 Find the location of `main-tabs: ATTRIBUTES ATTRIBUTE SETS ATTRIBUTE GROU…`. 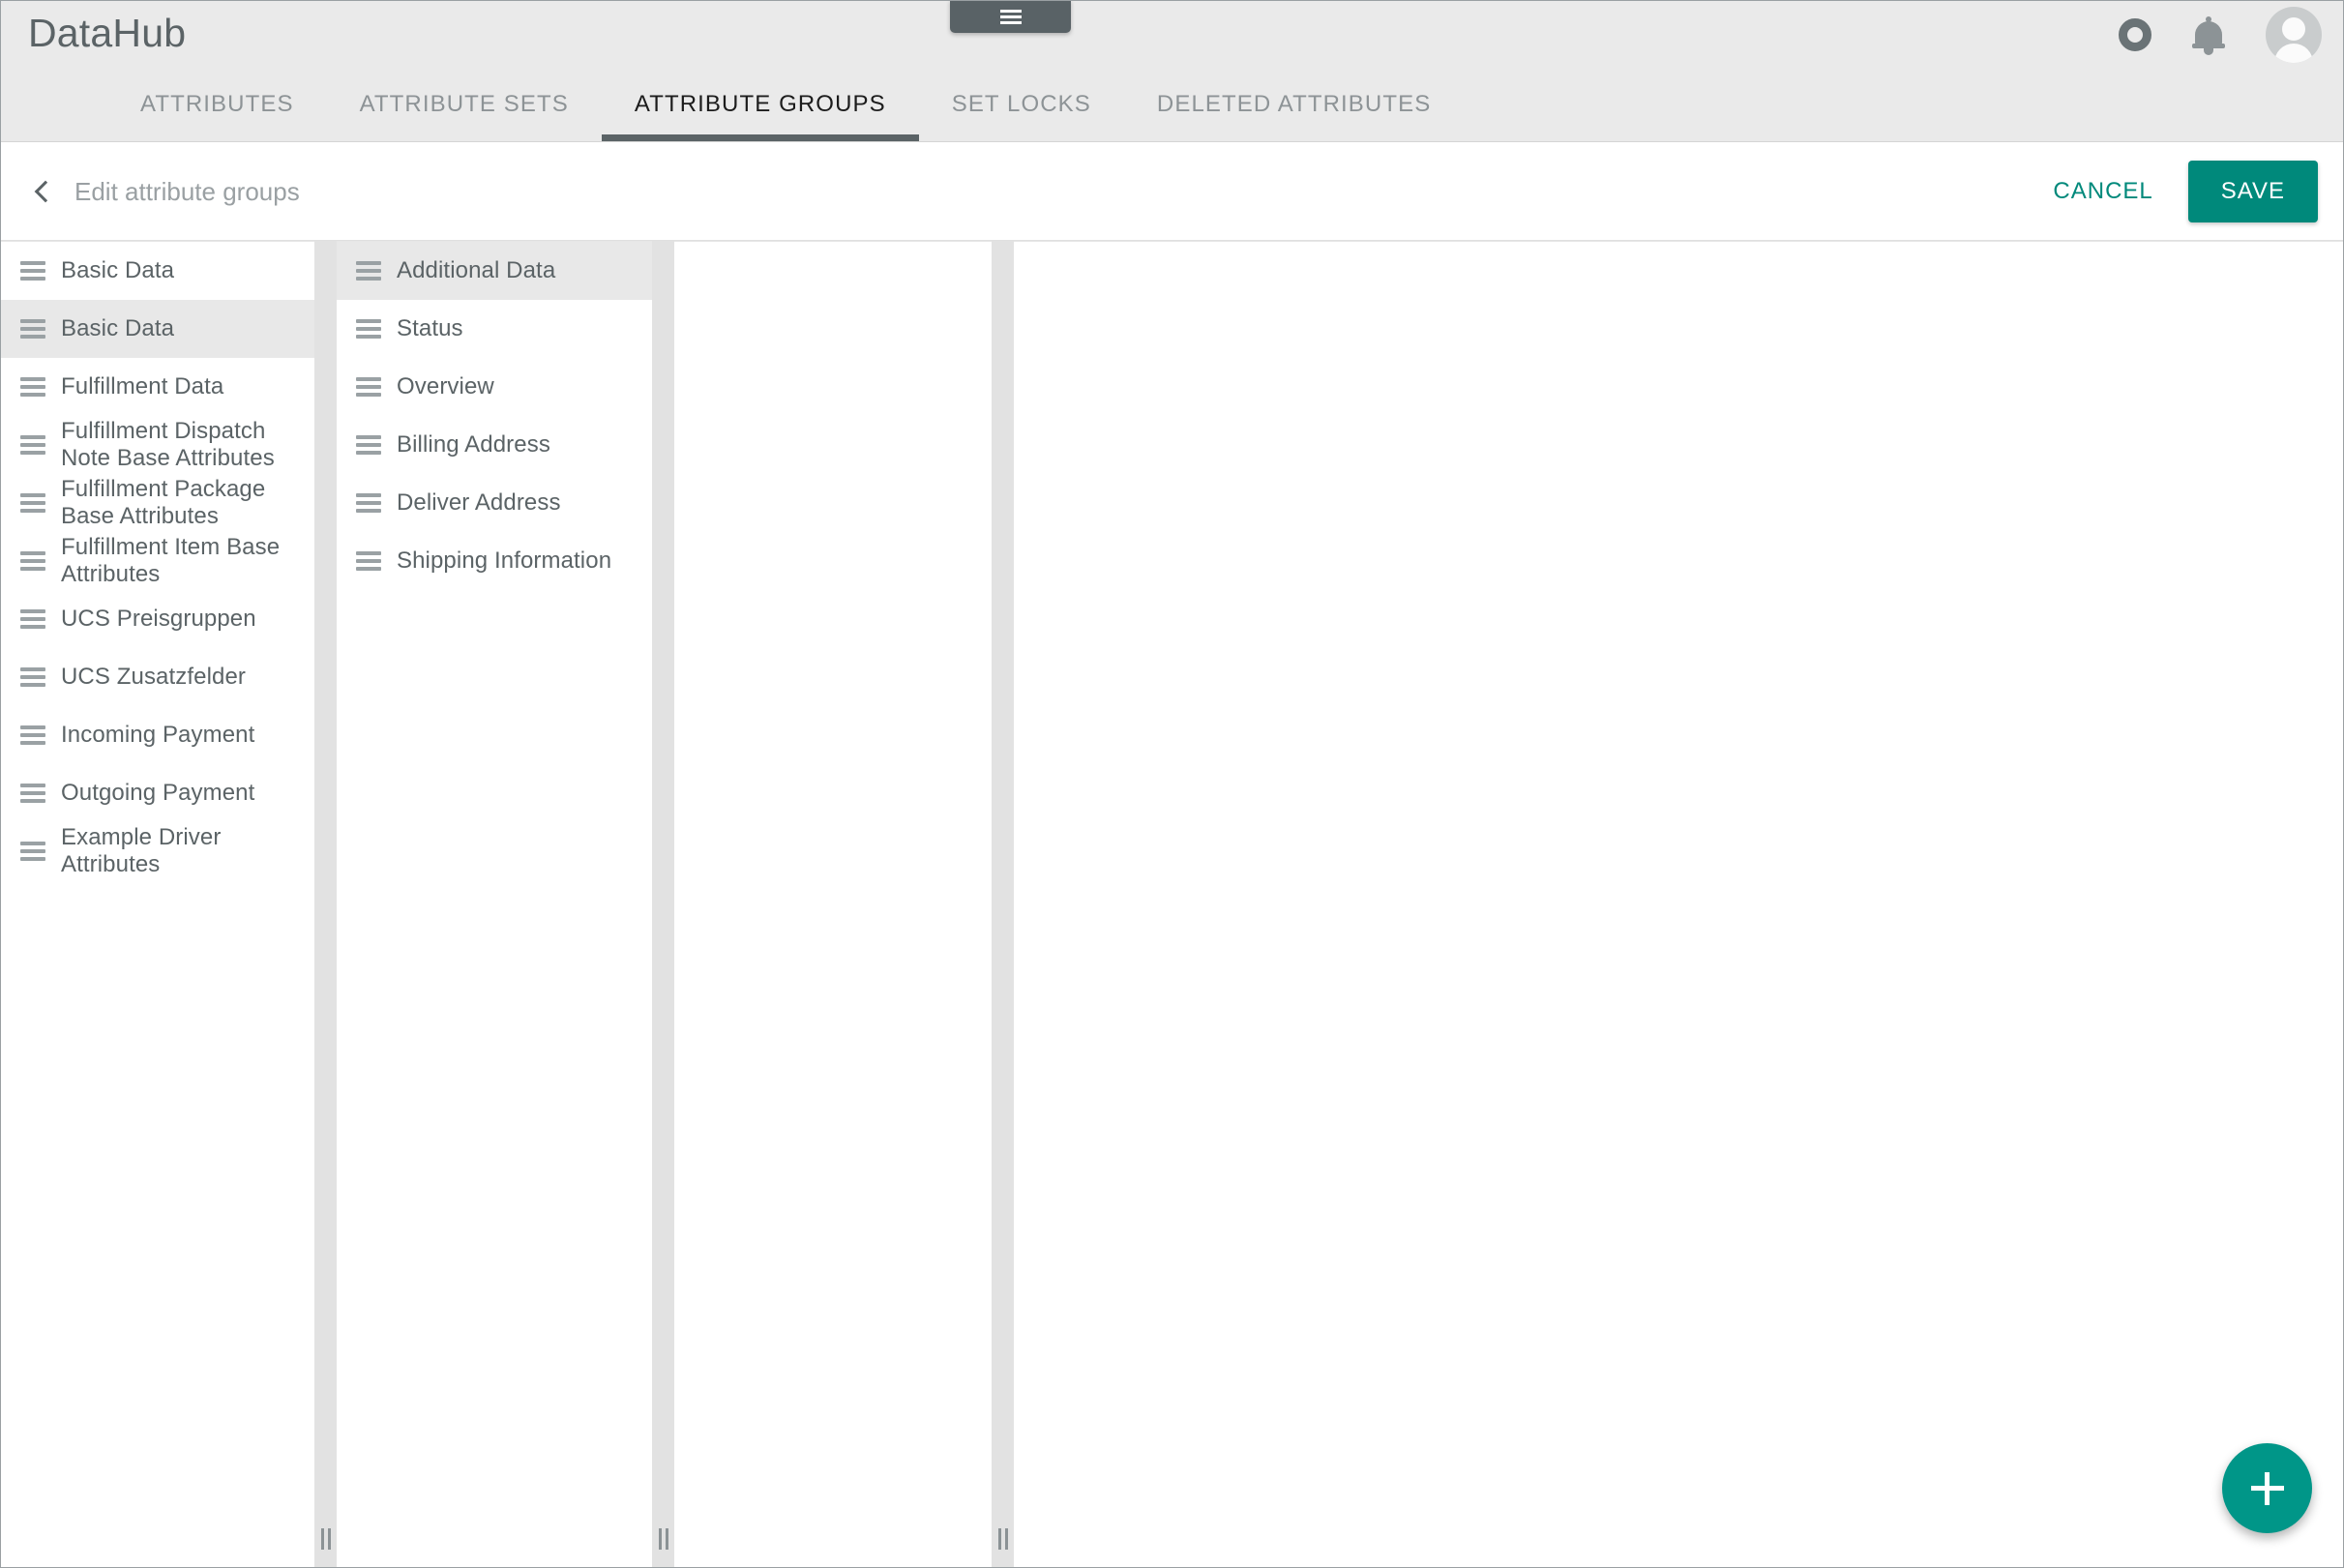

main-tabs: ATTRIBUTES ATTRIBUTE SETS ATTRIBUTE GROU… is located at coordinates (785, 116).